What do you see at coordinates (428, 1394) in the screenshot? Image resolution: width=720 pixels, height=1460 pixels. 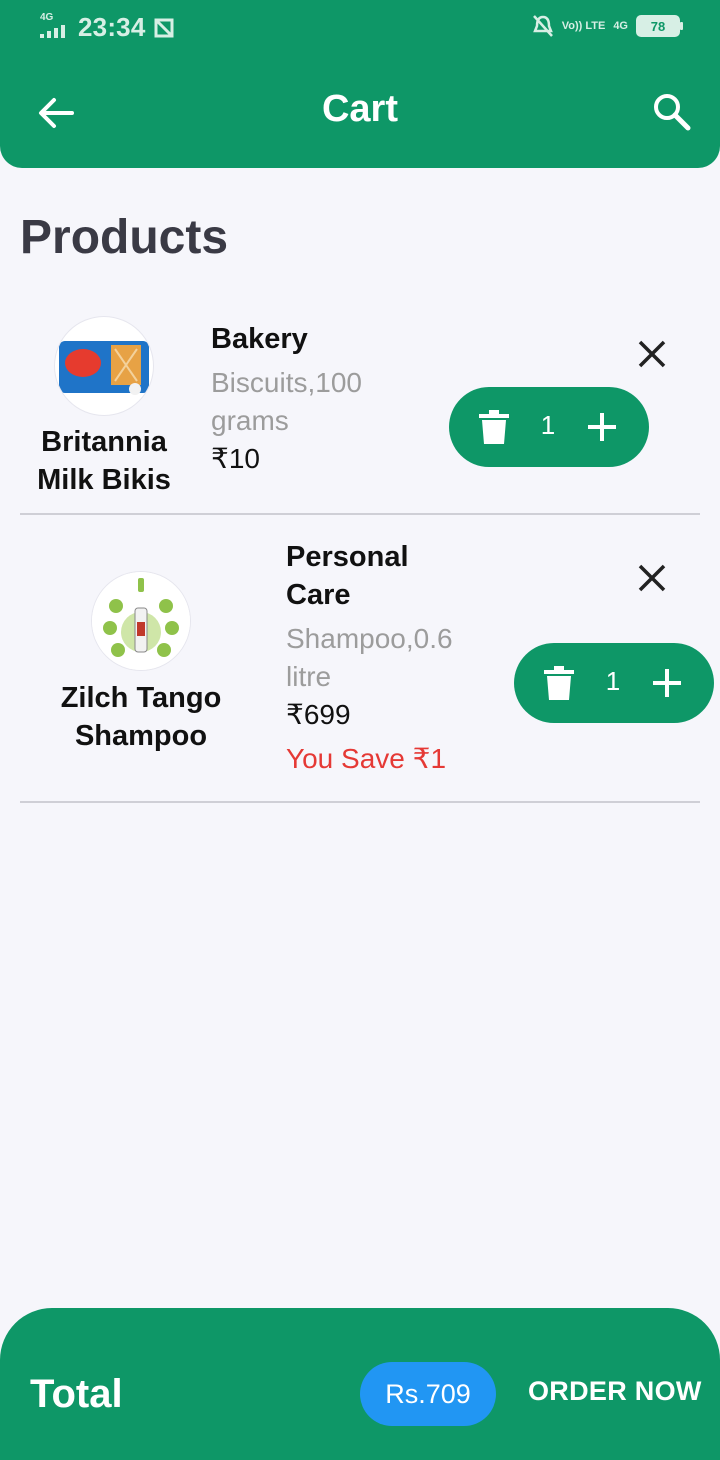 I see `total-amount-badge: Rs.709` at bounding box center [428, 1394].